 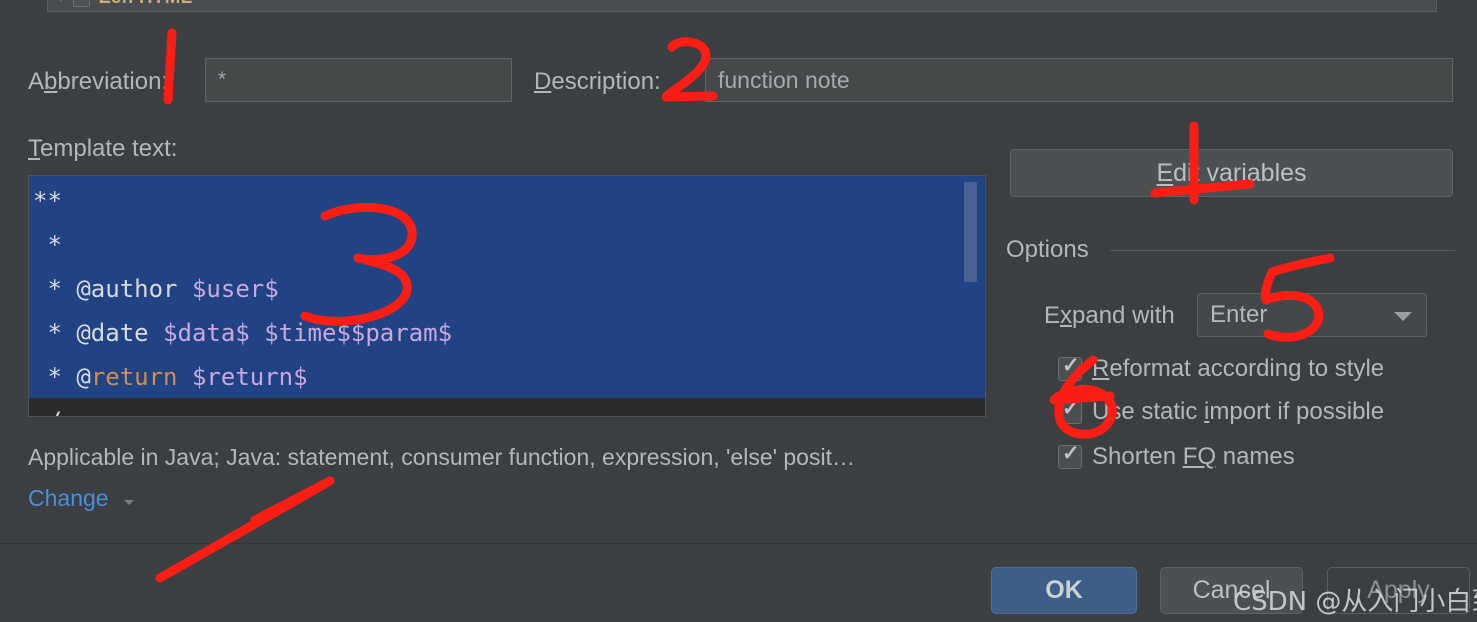 I want to click on checkbox-reformat-according-to-style: Reformat according to style, so click(x=1221, y=368).